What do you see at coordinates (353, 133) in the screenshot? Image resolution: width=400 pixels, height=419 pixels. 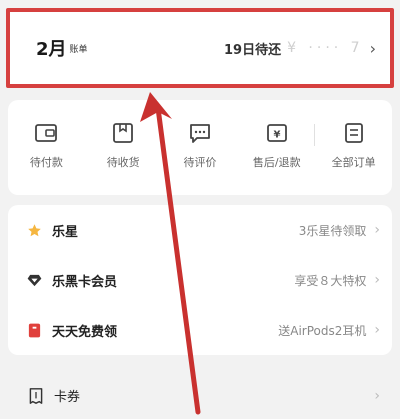 I see `order-list-icon` at bounding box center [353, 133].